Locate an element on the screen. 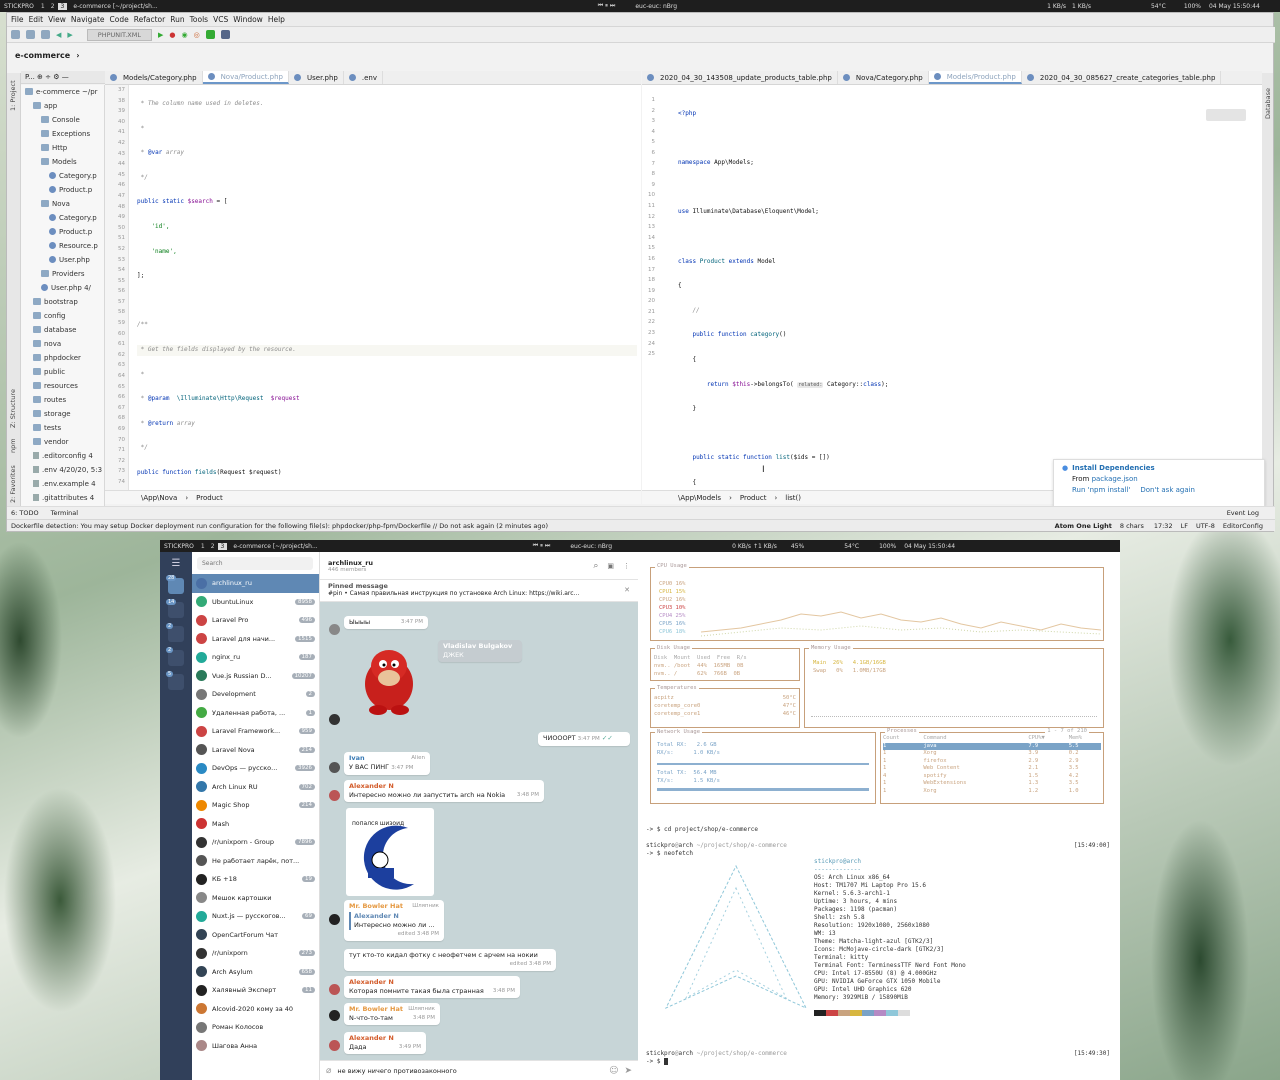 This screenshot has height=1080, width=1280. workspace-3: 3 is located at coordinates (62, 6).